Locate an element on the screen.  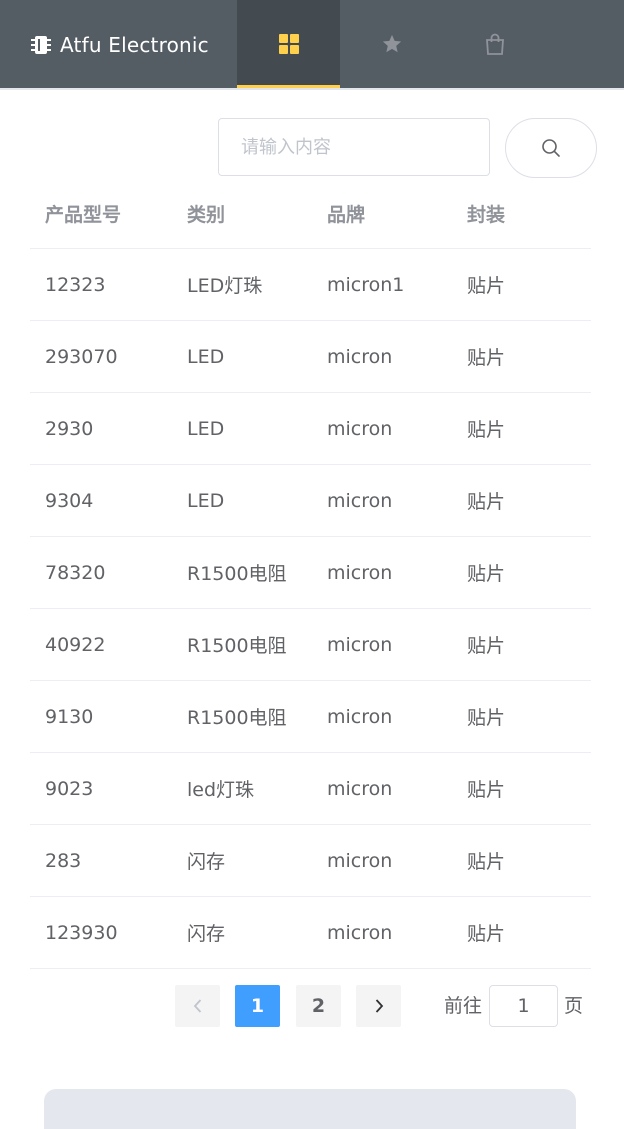
top-navbar: Atfu Electronic is located at coordinates (312, 45).